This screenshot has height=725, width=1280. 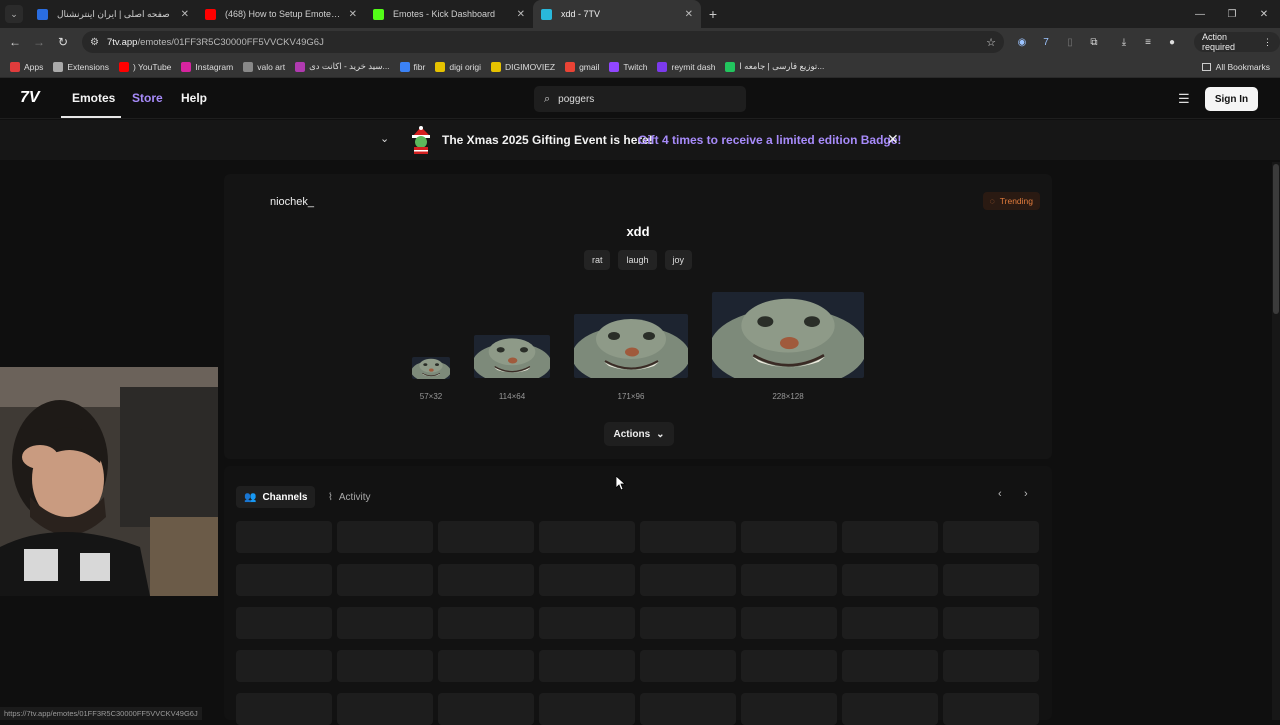 What do you see at coordinates (640, 99) in the screenshot?
I see `search-input: ⌕ poggers` at bounding box center [640, 99].